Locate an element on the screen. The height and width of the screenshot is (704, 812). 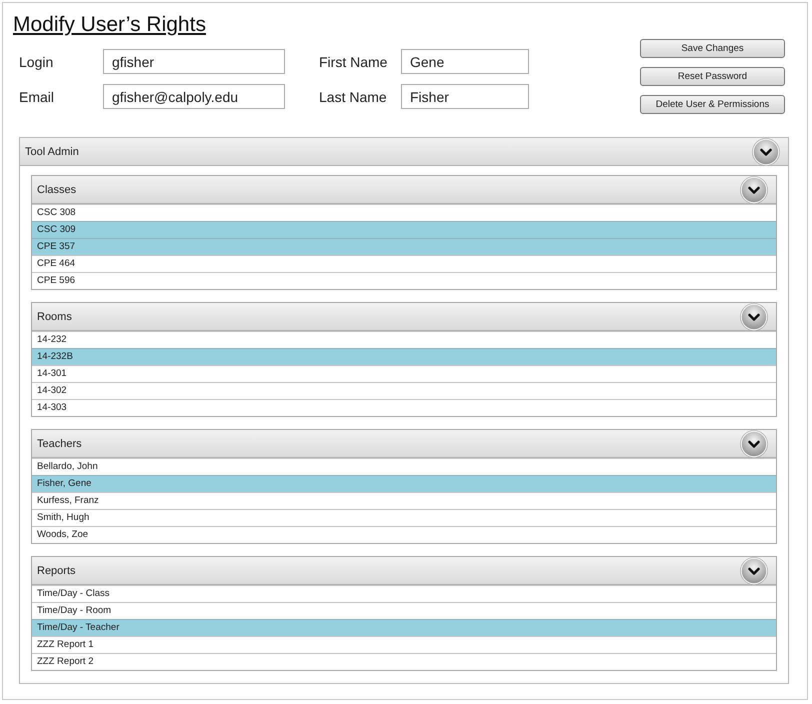
section-header: Teachers is located at coordinates (404, 444).